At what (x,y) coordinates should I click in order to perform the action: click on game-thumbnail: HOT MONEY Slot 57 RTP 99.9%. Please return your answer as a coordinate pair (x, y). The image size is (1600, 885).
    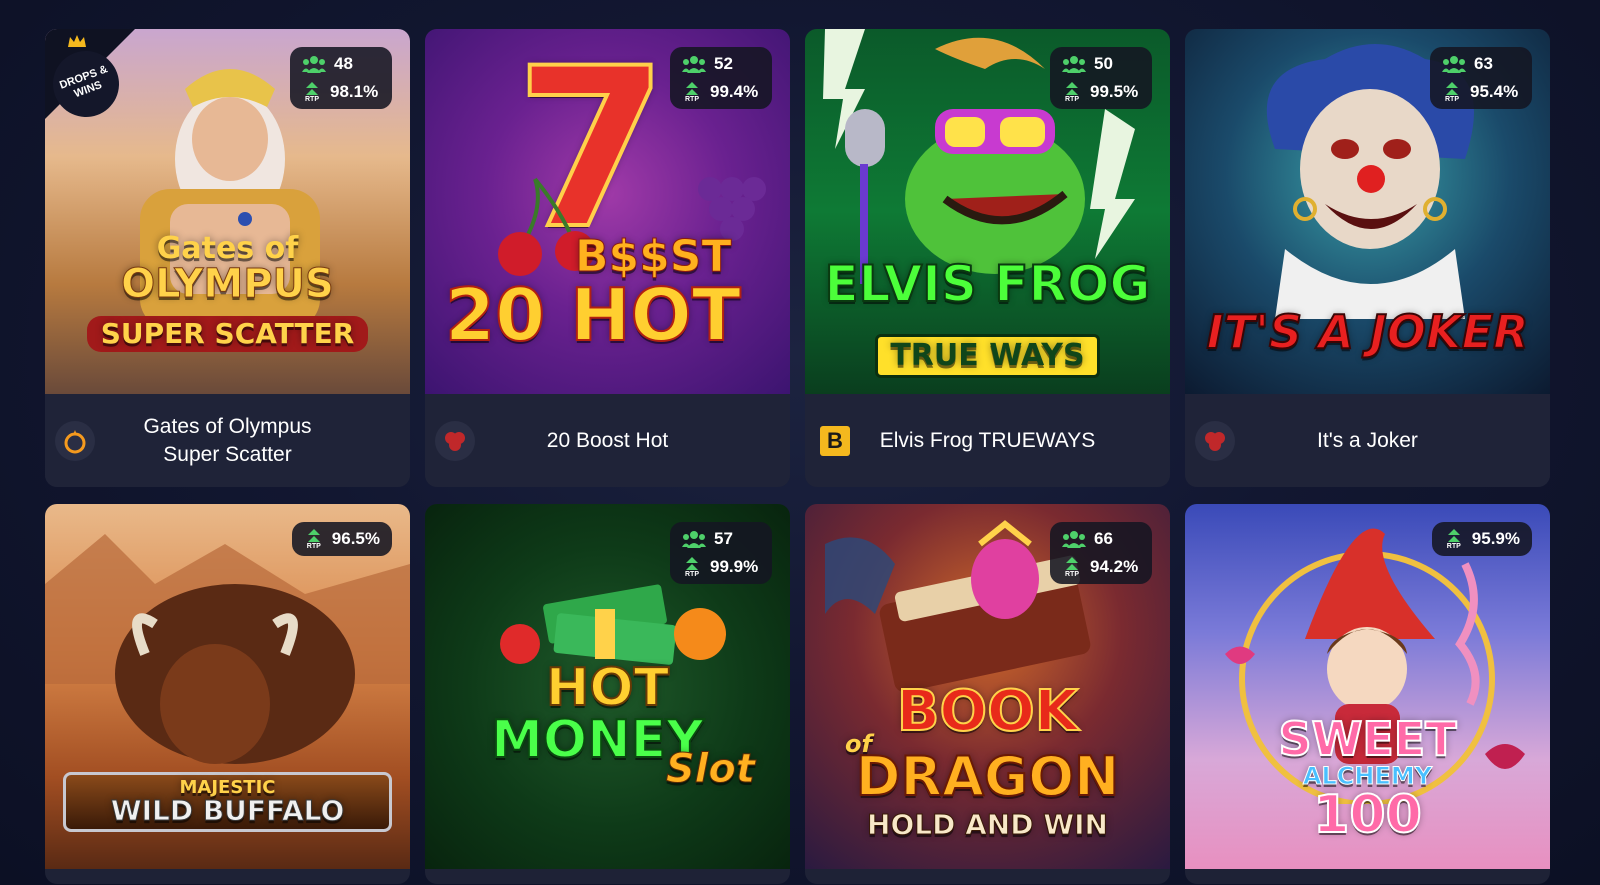
    Looking at the image, I should click on (607, 686).